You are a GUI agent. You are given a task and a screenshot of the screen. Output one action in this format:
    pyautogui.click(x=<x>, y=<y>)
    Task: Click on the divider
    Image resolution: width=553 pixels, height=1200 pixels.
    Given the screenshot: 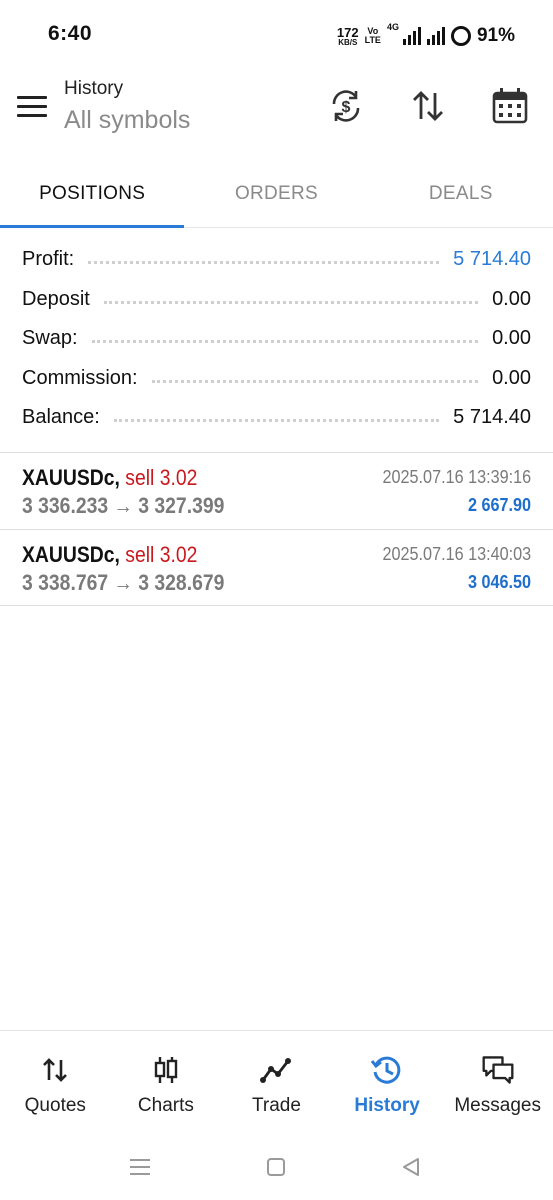 What is the action you would take?
    pyautogui.click(x=276, y=605)
    